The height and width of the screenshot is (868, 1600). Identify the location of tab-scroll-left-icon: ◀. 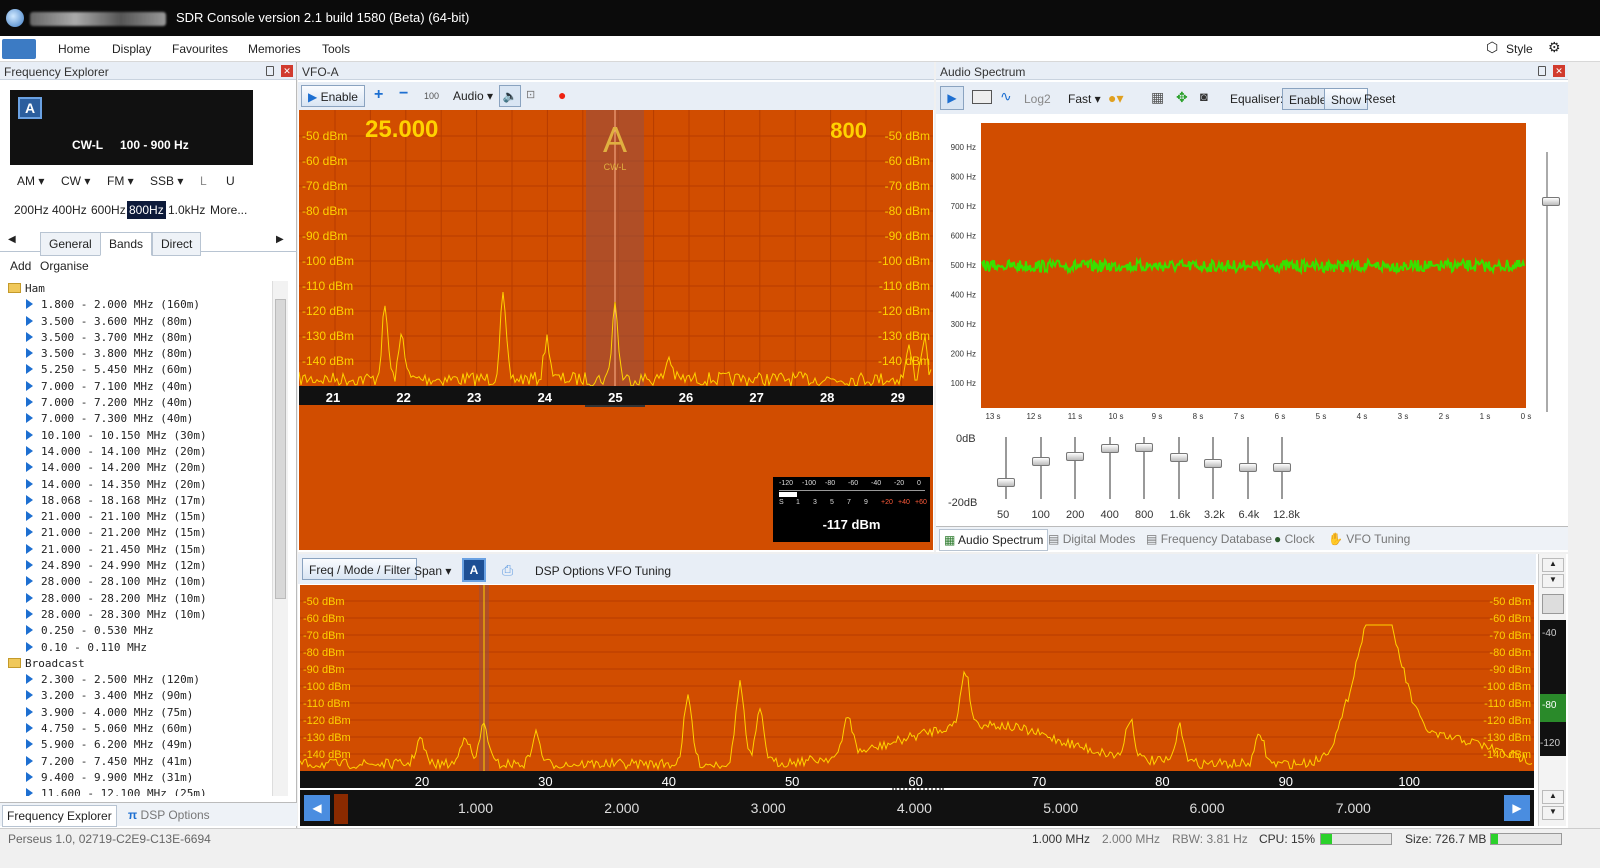
(12, 239).